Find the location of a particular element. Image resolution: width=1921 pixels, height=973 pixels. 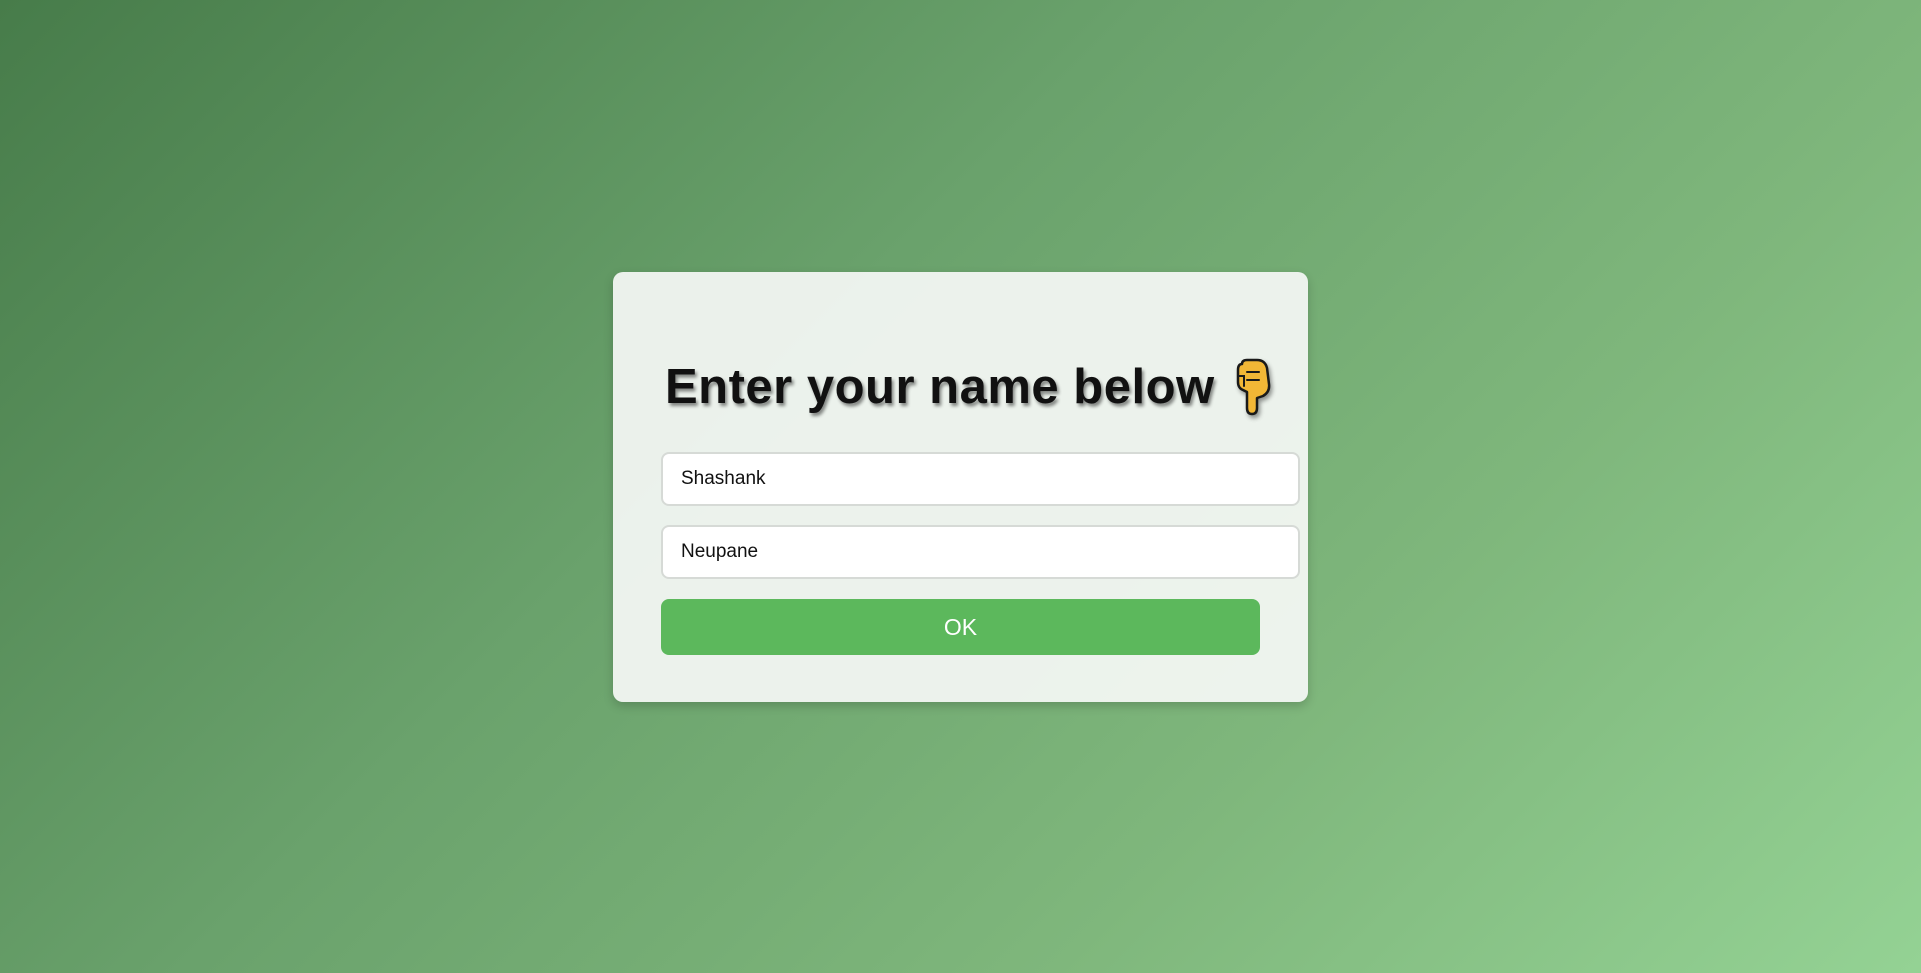

form-header: Enter your name below is located at coordinates (970, 387).